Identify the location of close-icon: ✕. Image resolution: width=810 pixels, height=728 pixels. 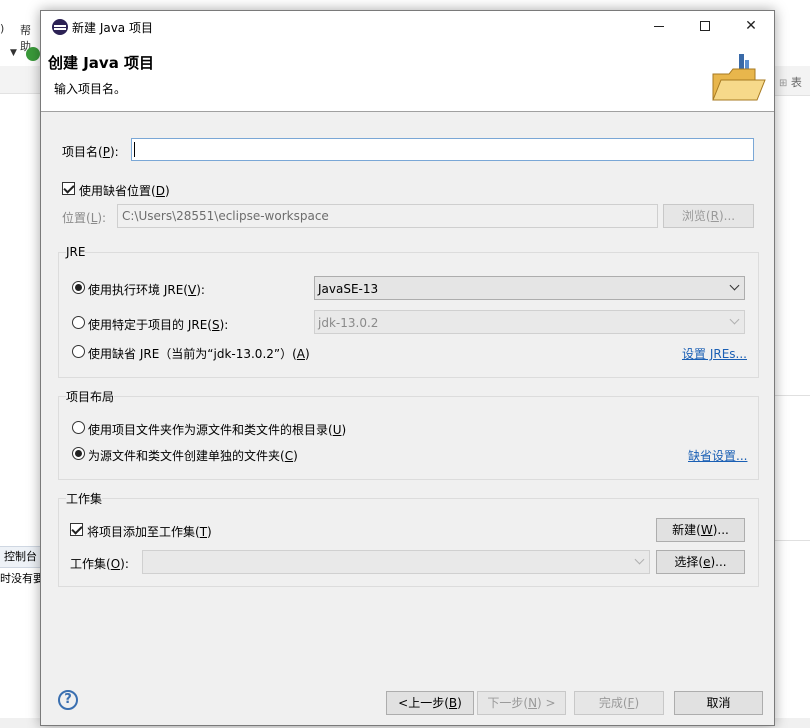
(751, 26).